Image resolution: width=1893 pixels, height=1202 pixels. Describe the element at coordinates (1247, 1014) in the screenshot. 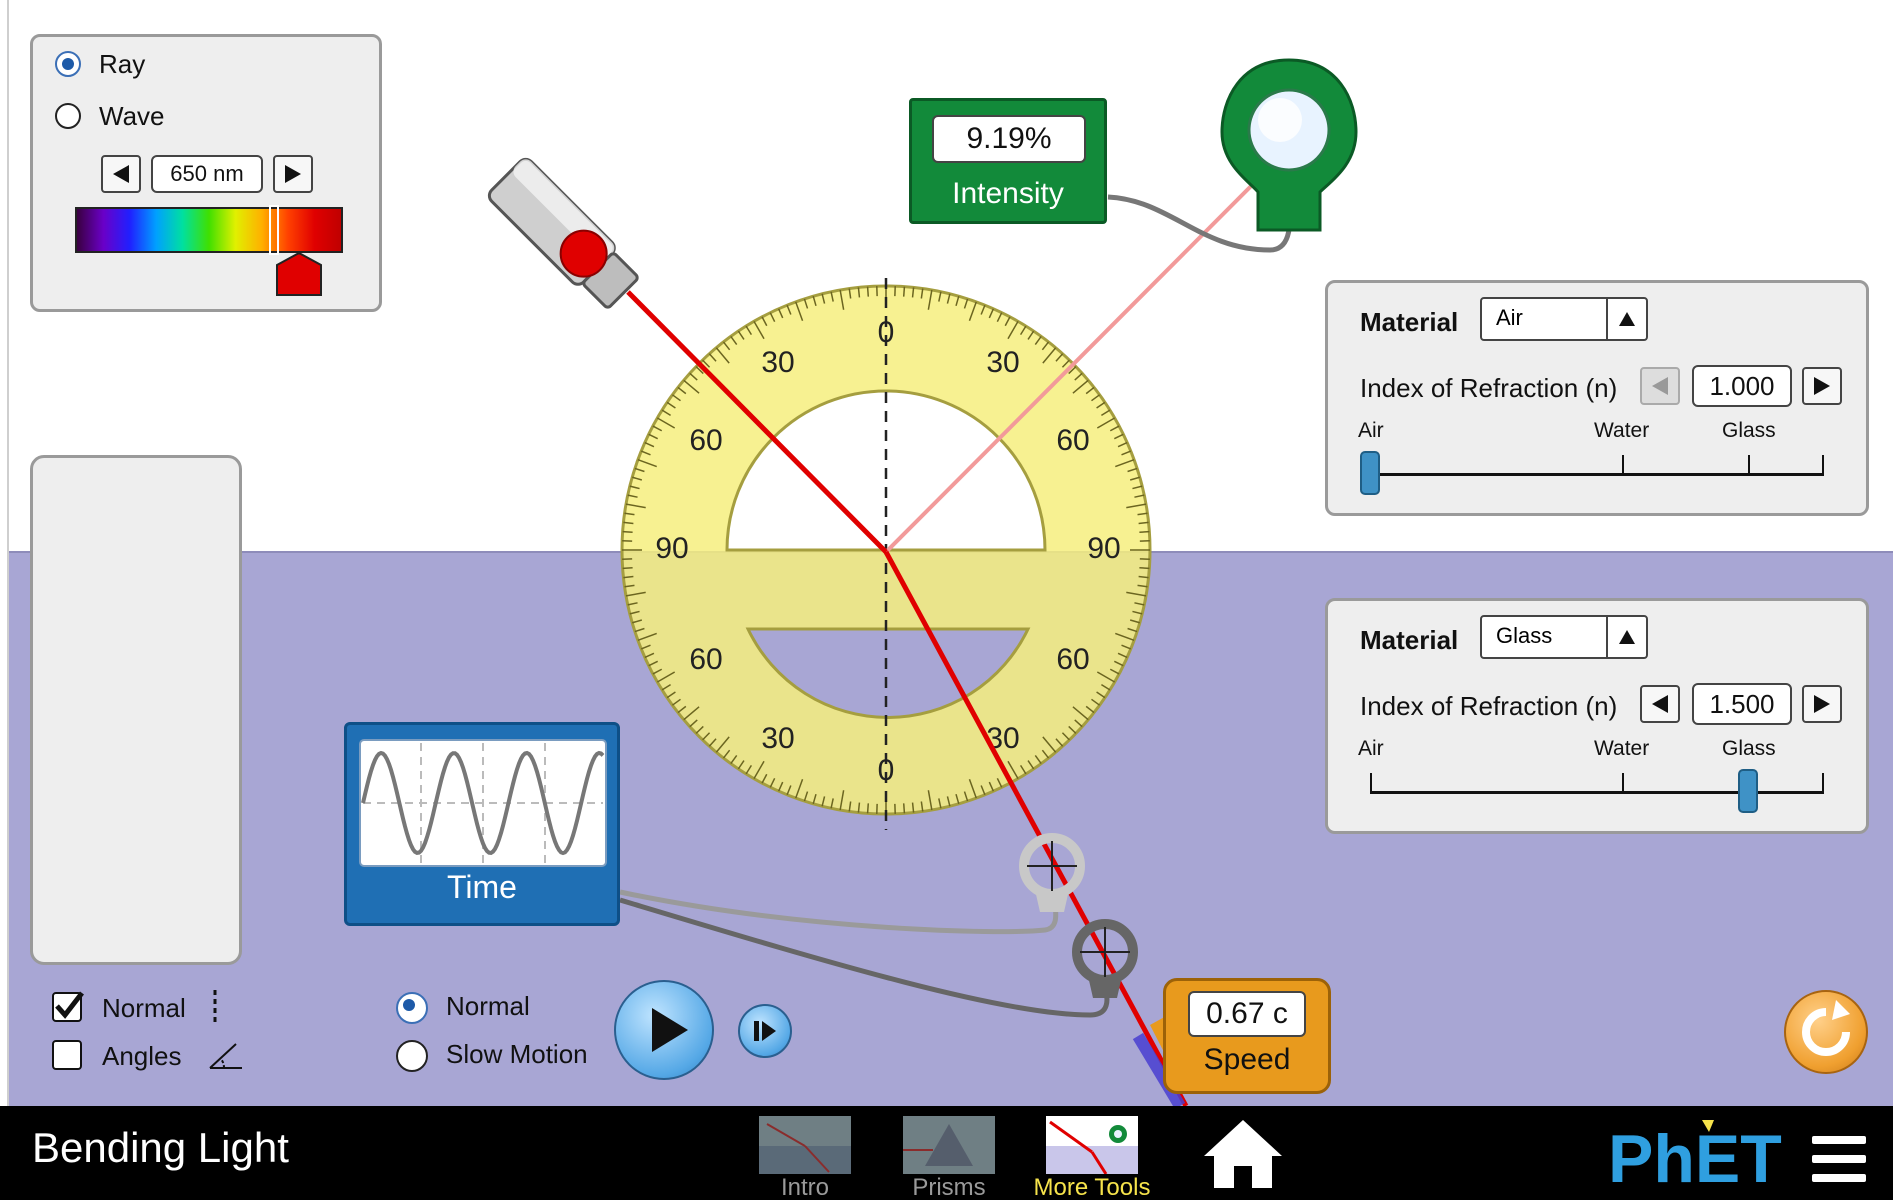

I see `speed-value: 0.67 c` at that location.